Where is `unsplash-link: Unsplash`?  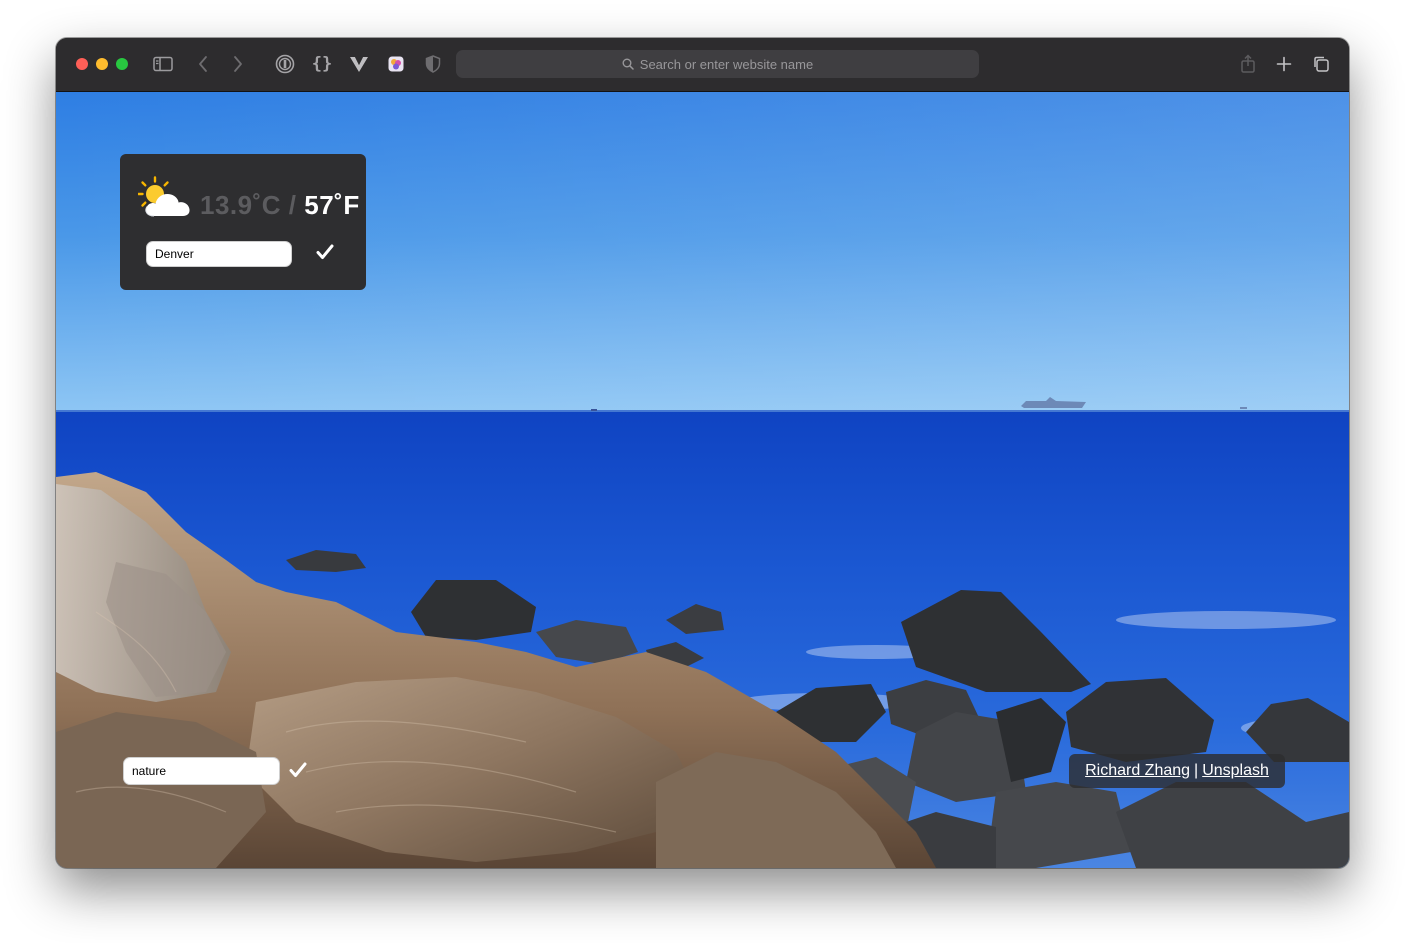 unsplash-link: Unsplash is located at coordinates (1235, 771).